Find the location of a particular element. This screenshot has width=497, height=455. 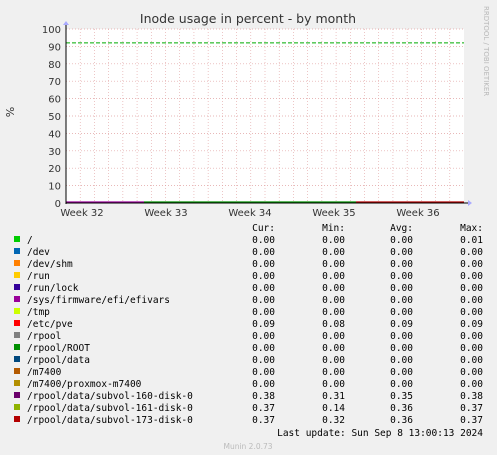

legend-column-header: Cur: is located at coordinates (263, 228).